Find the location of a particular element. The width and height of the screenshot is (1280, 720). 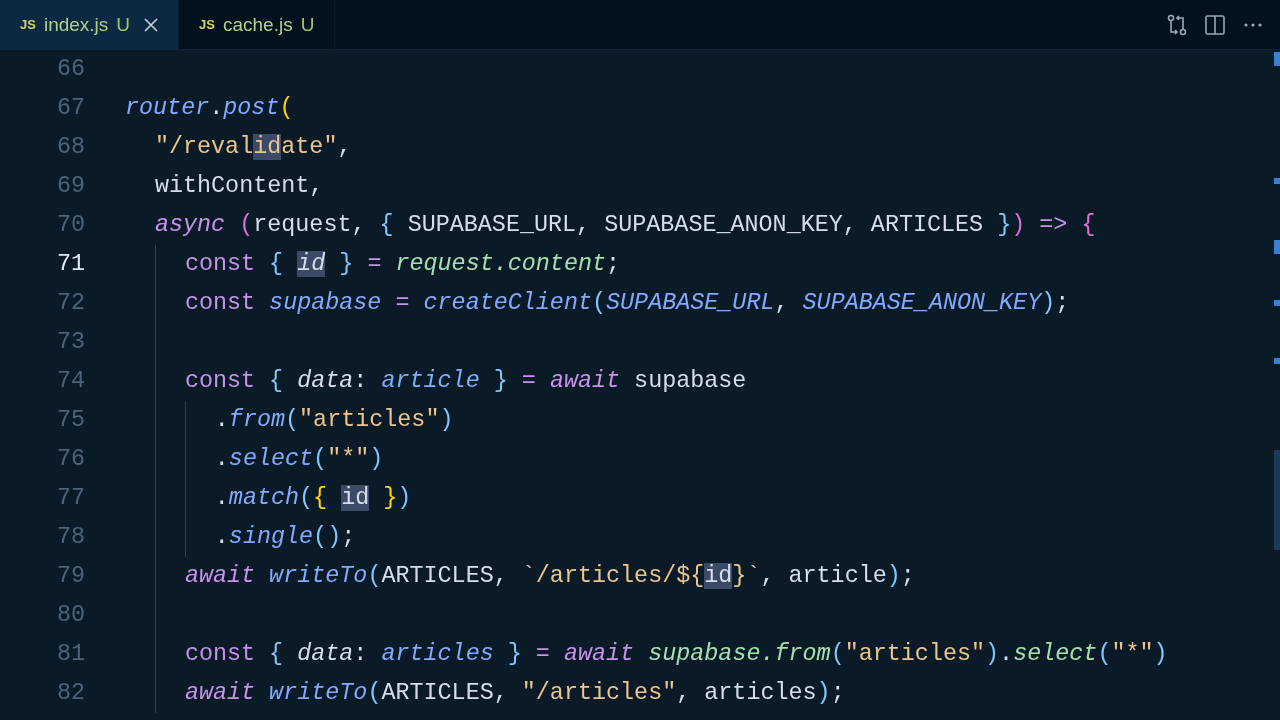

line-number: 82 is located at coordinates (70, 693).